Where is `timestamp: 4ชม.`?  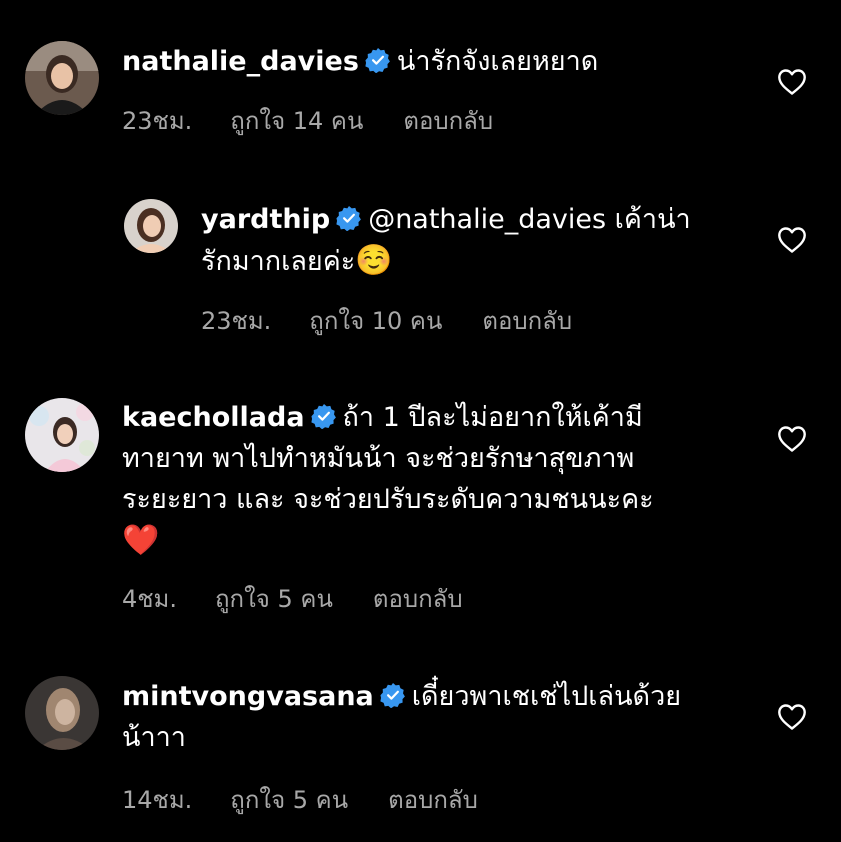 timestamp: 4ชม. is located at coordinates (150, 599).